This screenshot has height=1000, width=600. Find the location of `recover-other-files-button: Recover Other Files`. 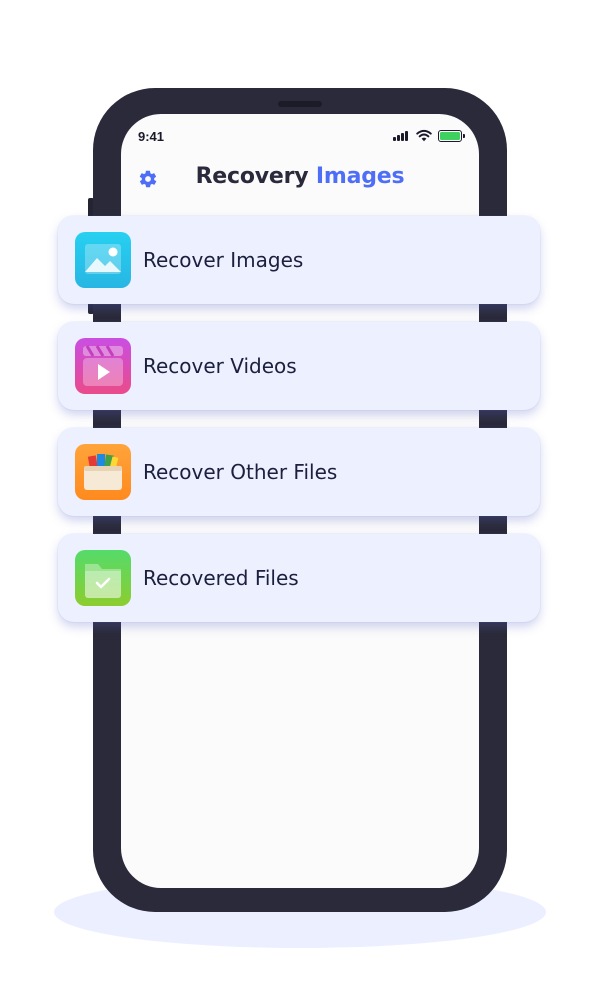

recover-other-files-button: Recover Other Files is located at coordinates (299, 472).